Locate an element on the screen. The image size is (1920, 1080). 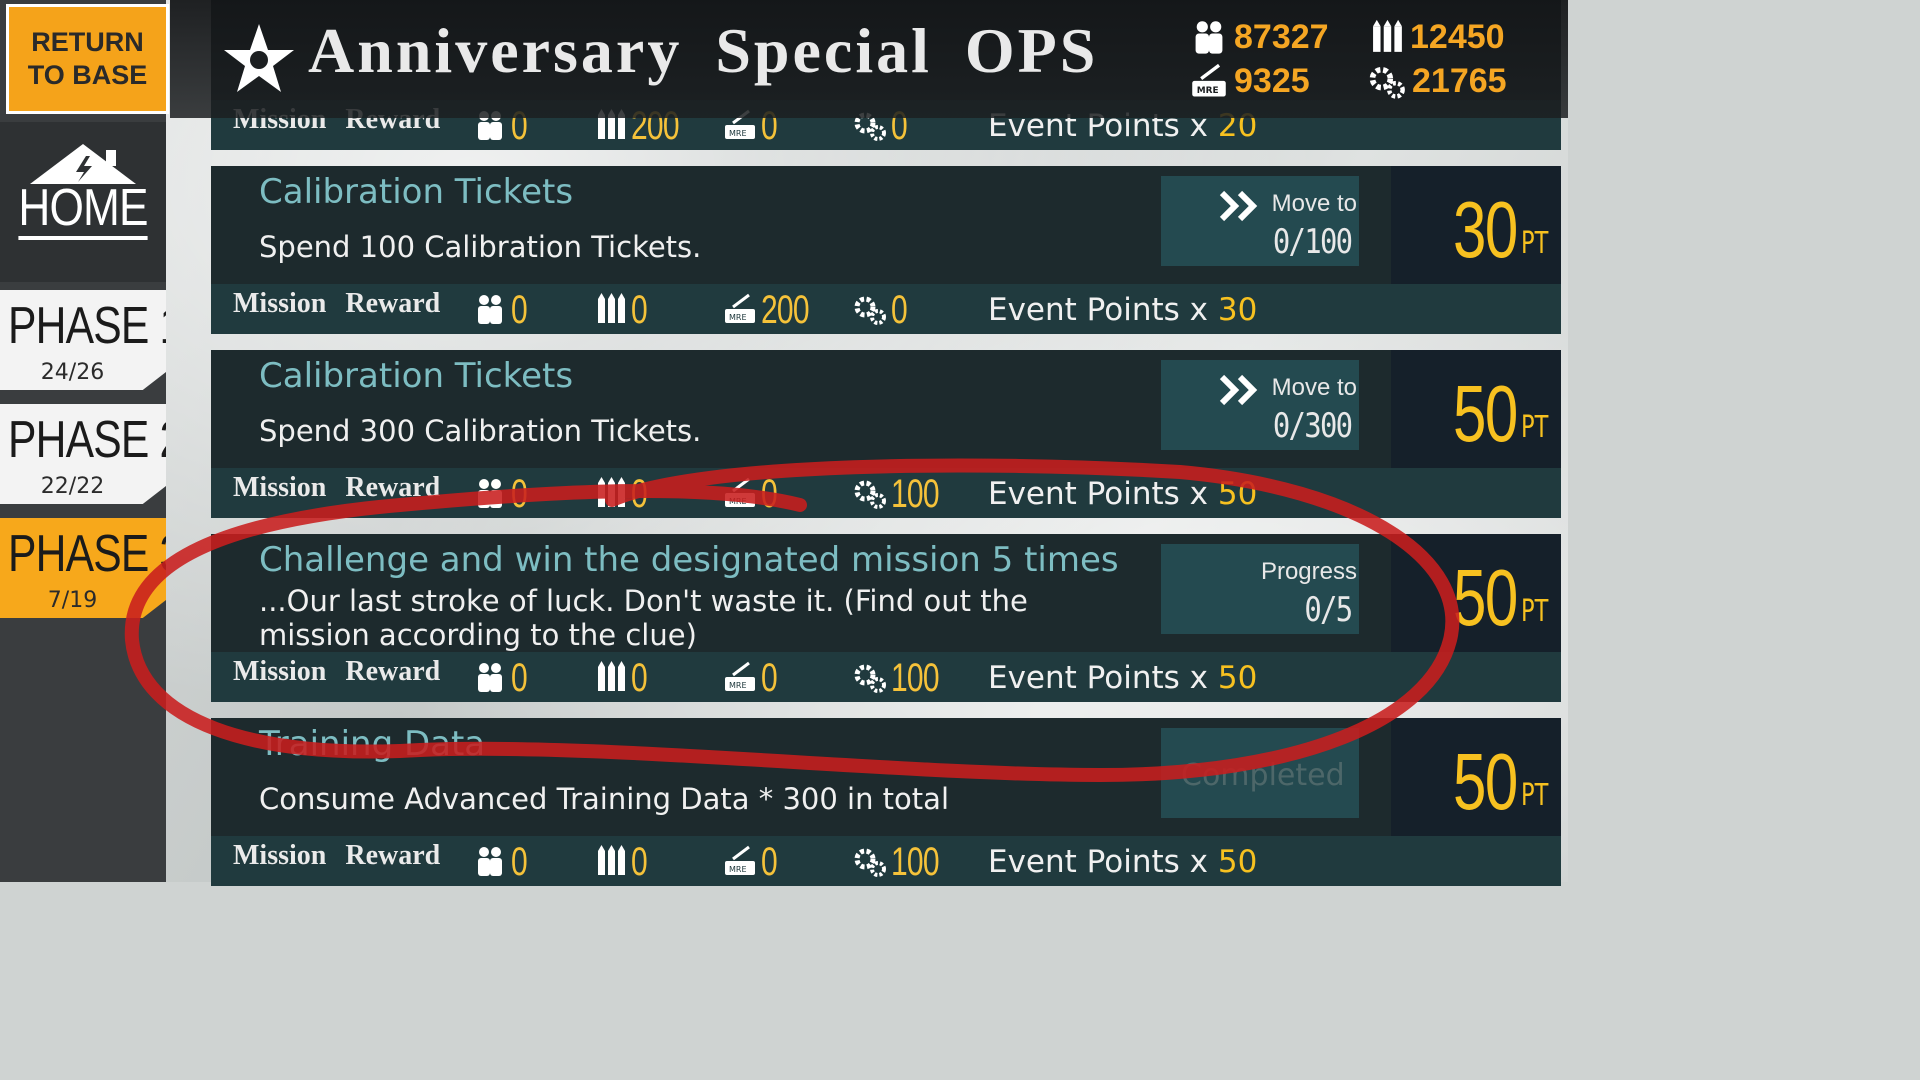
phase-2-tab: PHASE 2 22/22 is located at coordinates (83, 454).